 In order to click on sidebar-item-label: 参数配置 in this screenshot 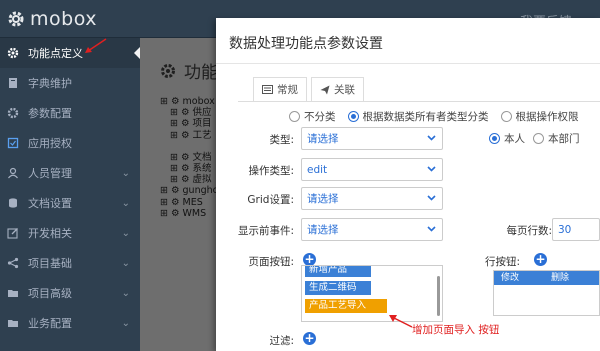, I will do `click(50, 113)`.